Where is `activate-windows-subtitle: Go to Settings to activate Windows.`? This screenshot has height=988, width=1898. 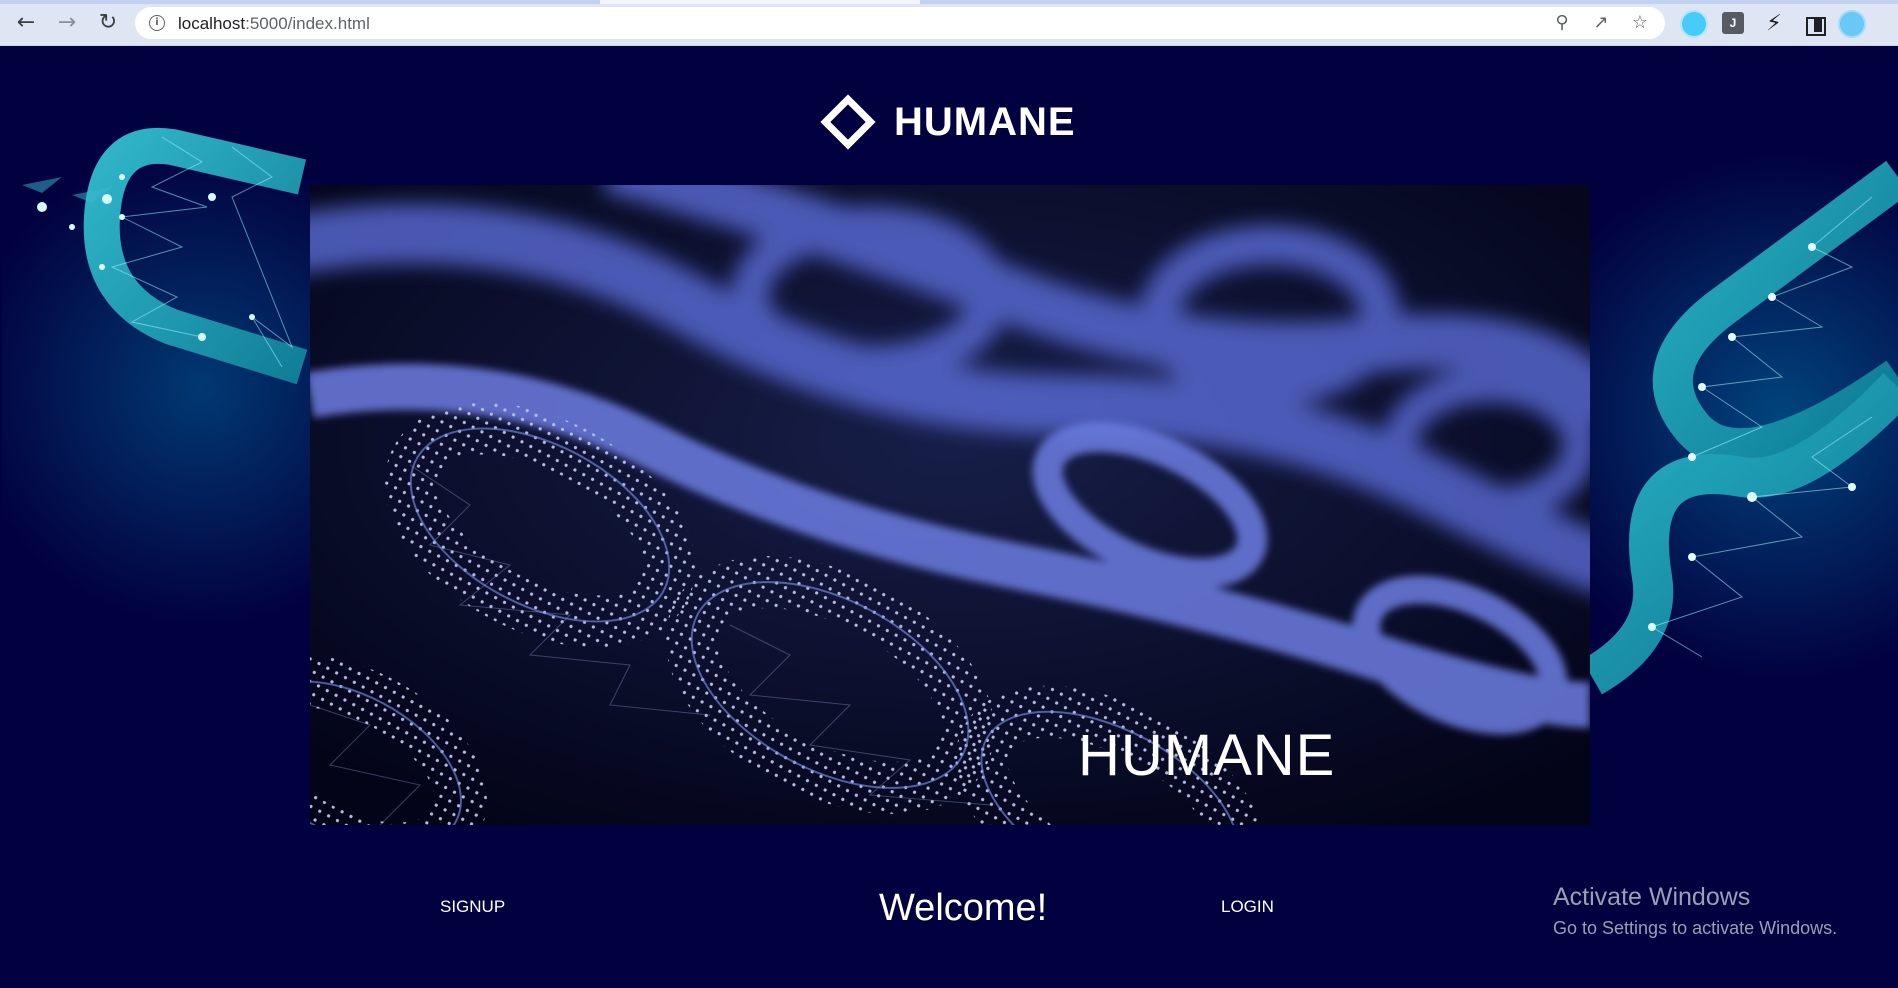 activate-windows-subtitle: Go to Settings to activate Windows. is located at coordinates (1695, 928).